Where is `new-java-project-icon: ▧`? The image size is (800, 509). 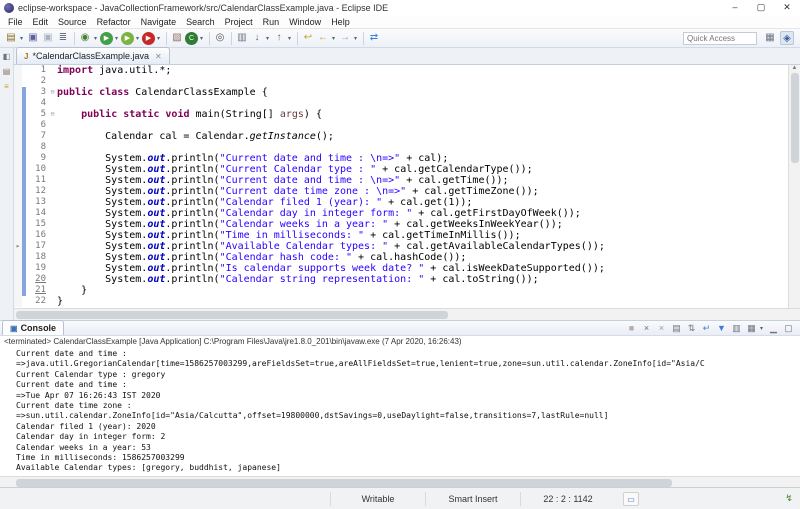 new-java-project-icon: ▧ is located at coordinates (177, 38).